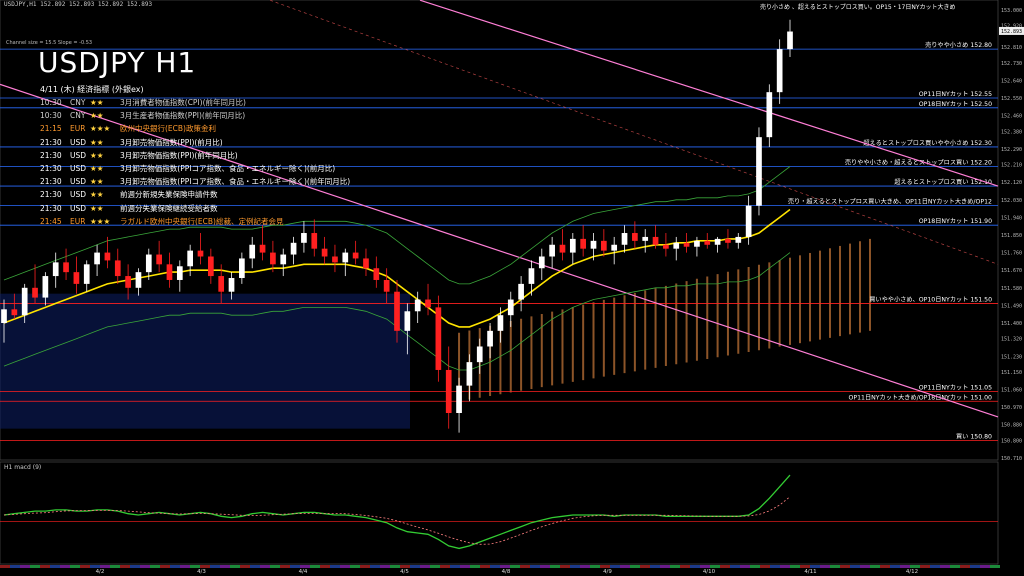 The height and width of the screenshot is (576, 1024). Describe the element at coordinates (1011, 218) in the screenshot. I see `y-tick-label: 151.940` at that location.